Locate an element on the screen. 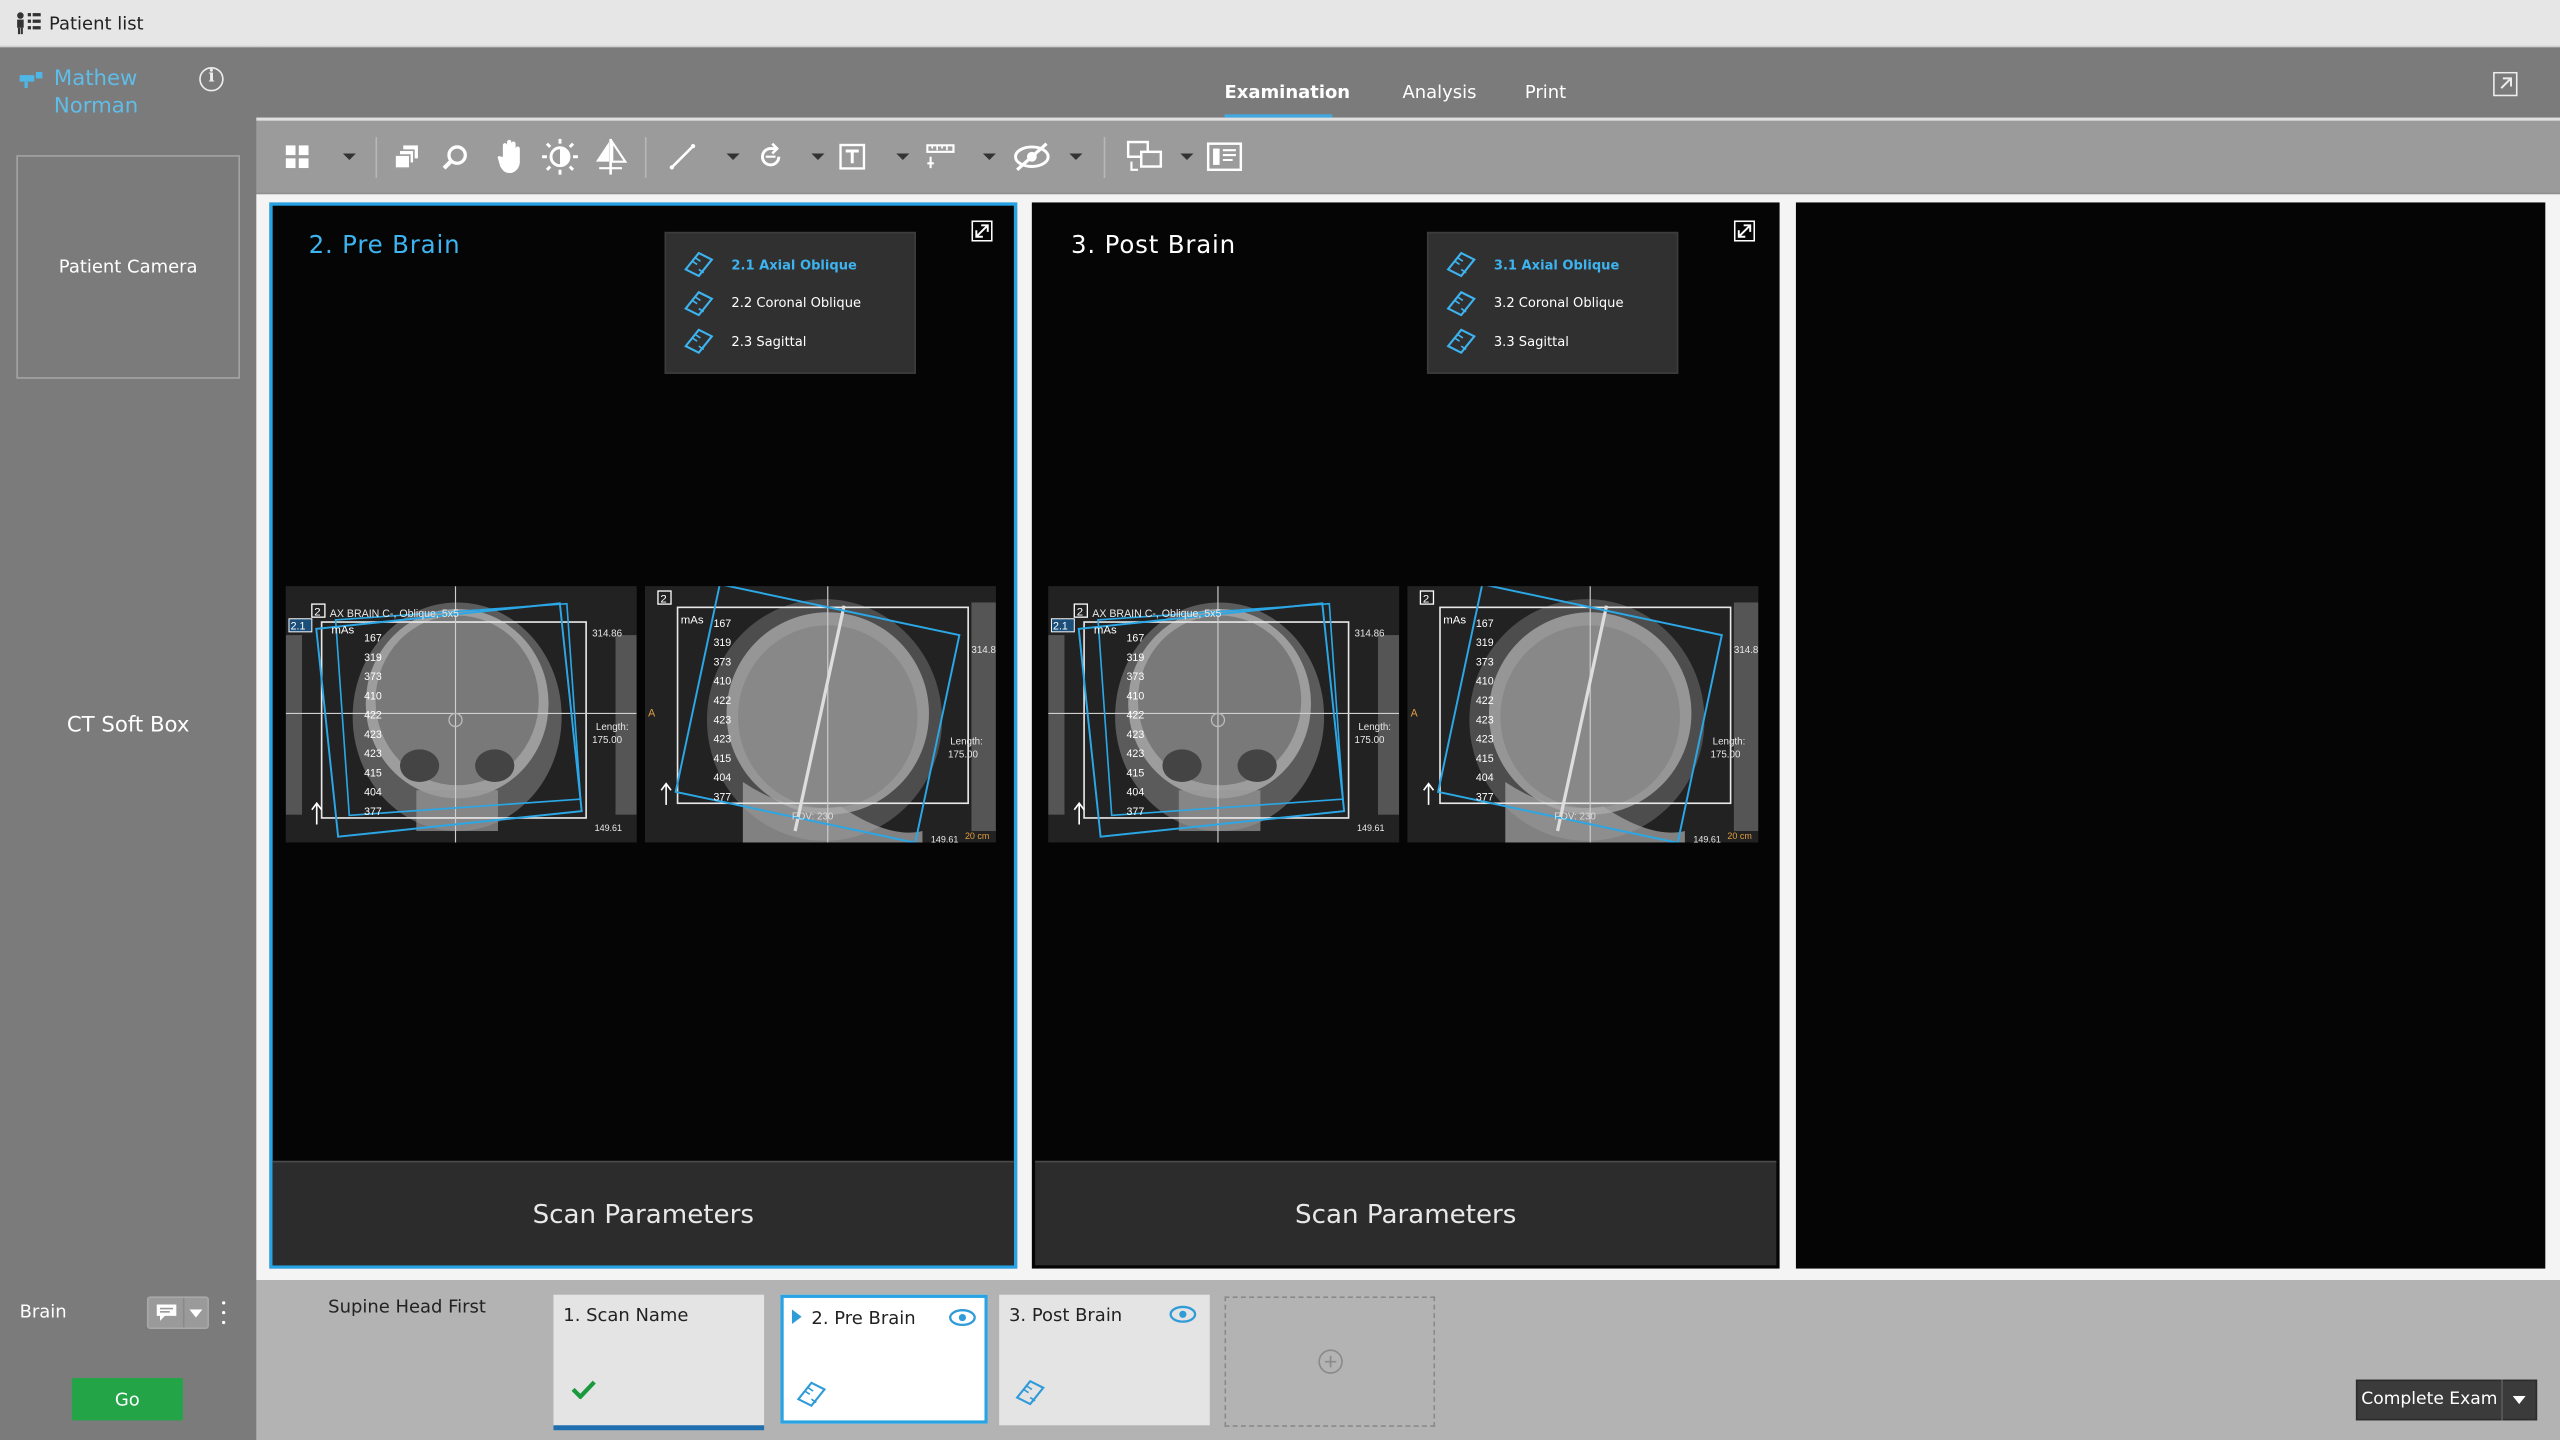 This screenshot has height=1440, width=2560. viewport-title: 2. Pre Brain is located at coordinates (384, 245).